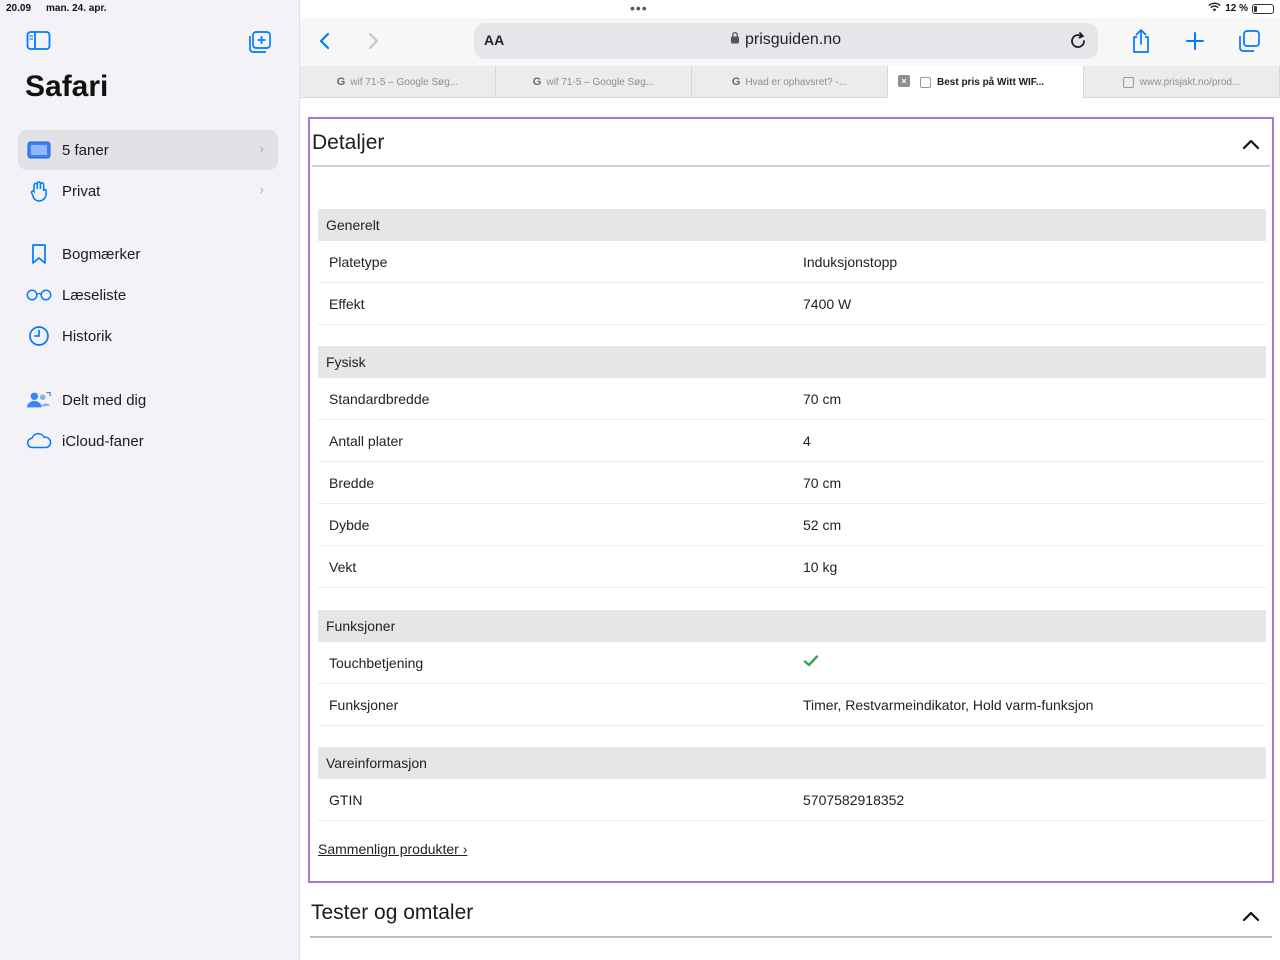 This screenshot has width=1280, height=960. I want to click on row-value: Induksjonstopp, so click(850, 262).